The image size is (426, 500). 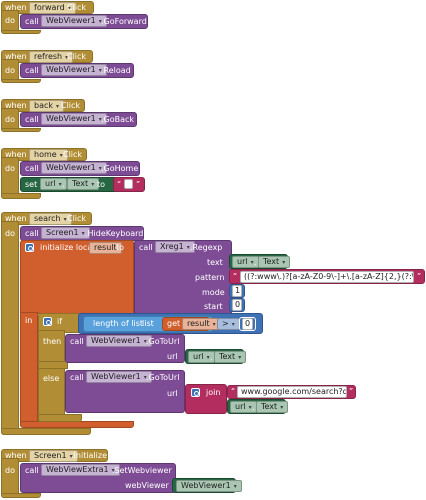 What do you see at coordinates (210, 277) in the screenshot?
I see `param-pattern-label: pattern` at bounding box center [210, 277].